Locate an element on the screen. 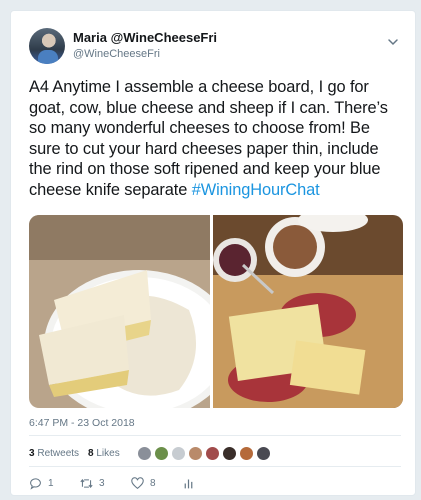  retweet-count: 3 is located at coordinates (102, 483).